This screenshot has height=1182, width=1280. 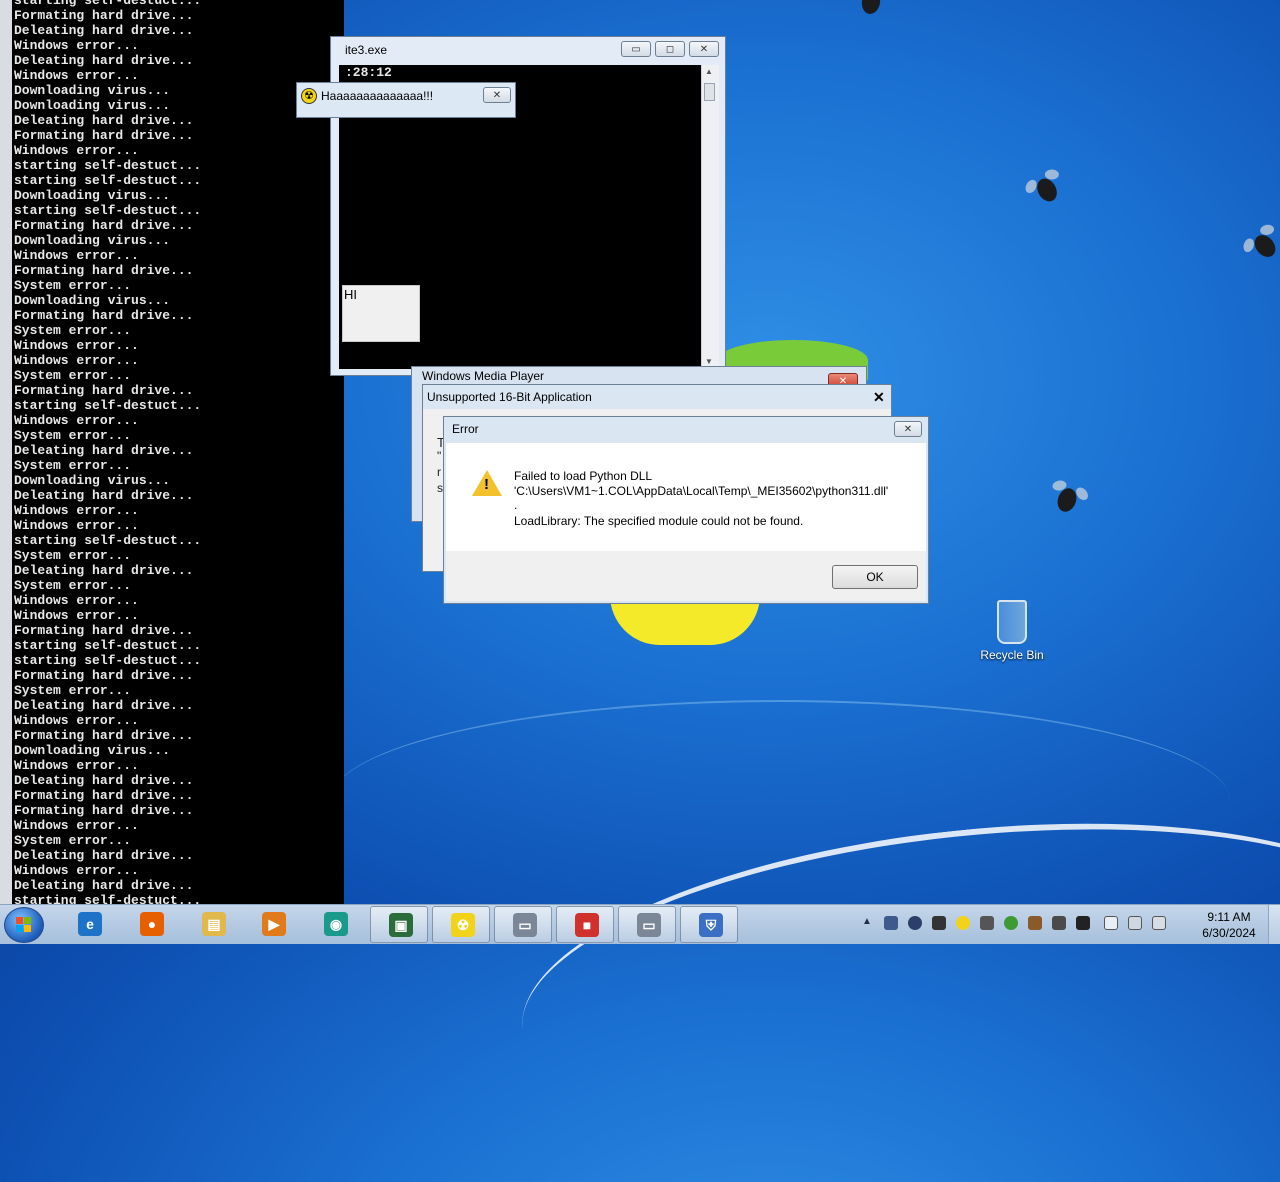 What do you see at coordinates (368, 72) in the screenshot?
I see `console2-output: :28:12` at bounding box center [368, 72].